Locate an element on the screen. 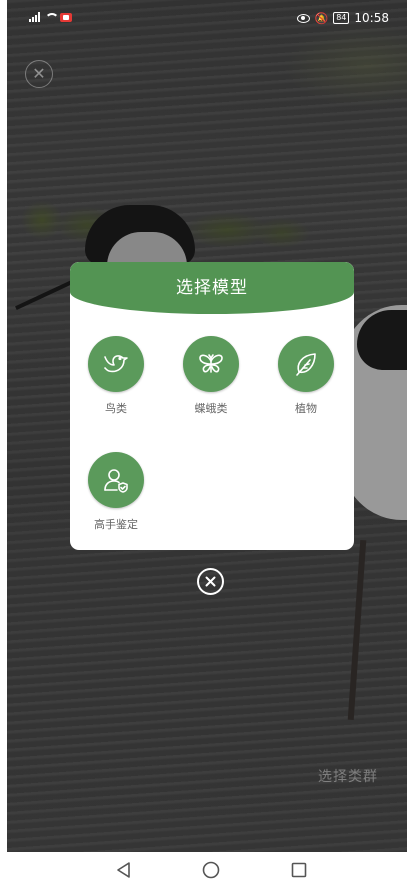 This screenshot has height=888, width=413. home-circle-icon is located at coordinates (211, 870).